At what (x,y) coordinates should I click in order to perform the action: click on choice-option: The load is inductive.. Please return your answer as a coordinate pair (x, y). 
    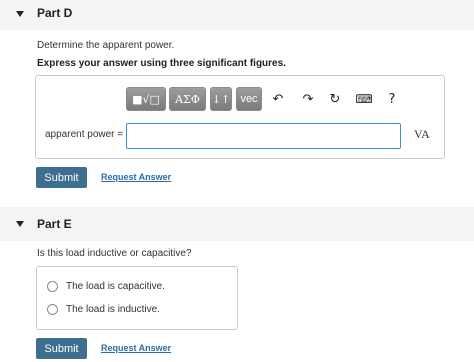
    Looking at the image, I should click on (103, 309).